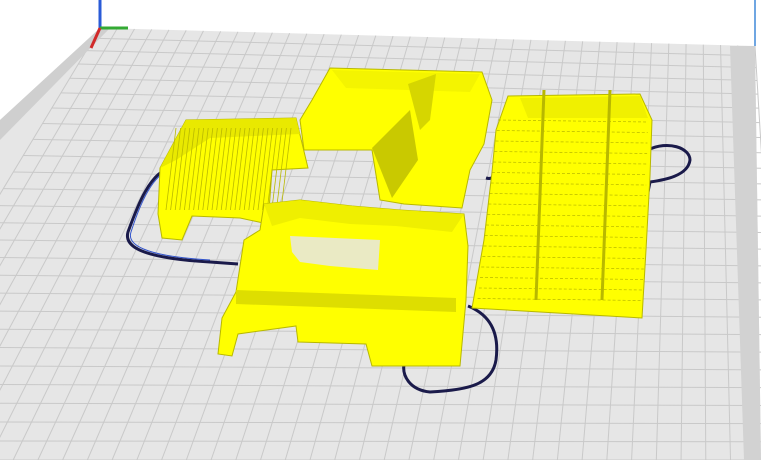 Image resolution: width=761 pixels, height=460 pixels. Describe the element at coordinates (562, 204) in the screenshot. I see `part-right-plate` at that location.